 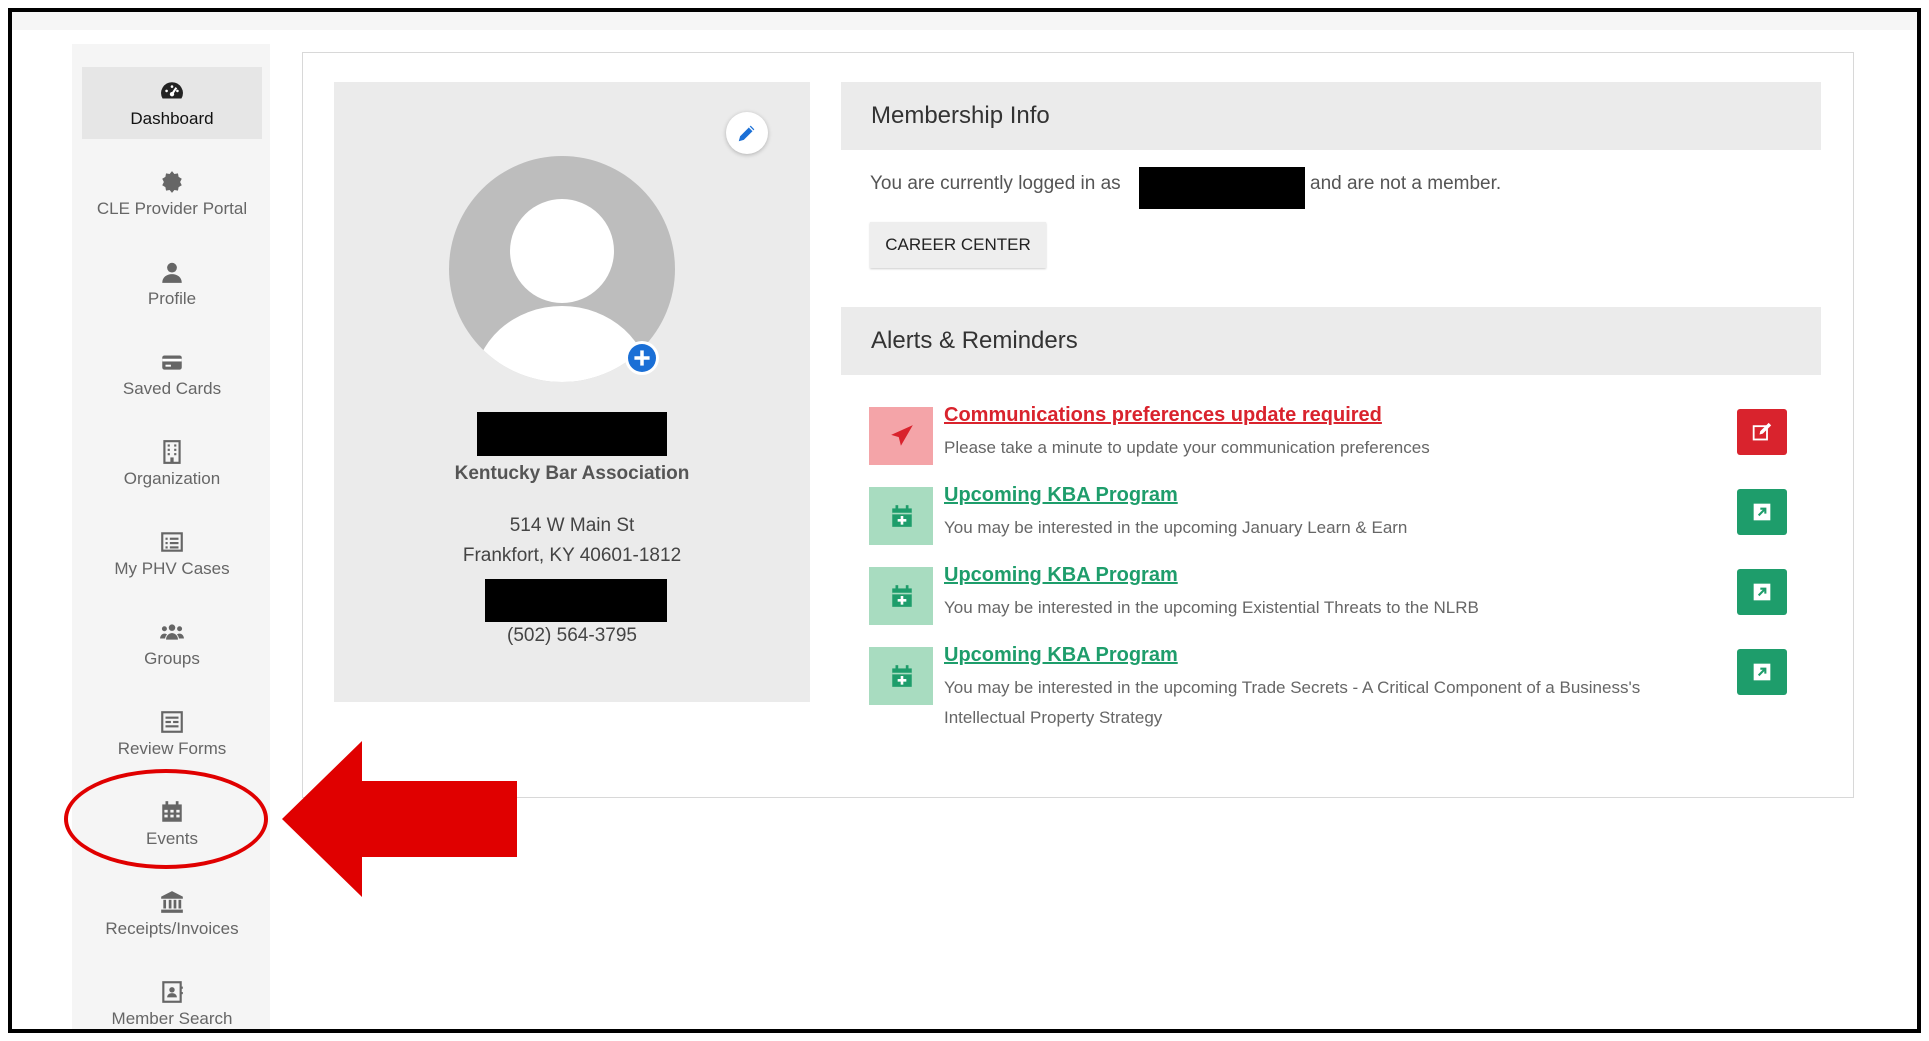 What do you see at coordinates (572, 473) in the screenshot?
I see `organization-name: Kentucky Bar Association` at bounding box center [572, 473].